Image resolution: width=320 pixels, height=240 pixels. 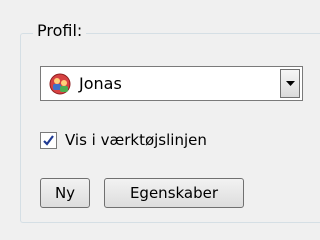 I want to click on profile-group-title: Profil:, so click(x=60, y=31).